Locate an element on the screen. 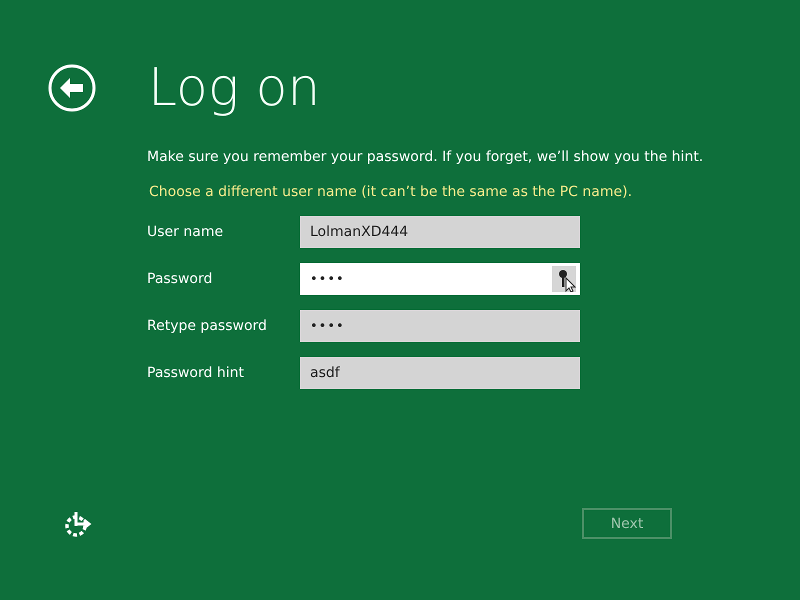 This screenshot has width=800, height=600. instructions-text: Make sure you remember your password. If you forget, we’ll show you the hint. is located at coordinates (425, 157).